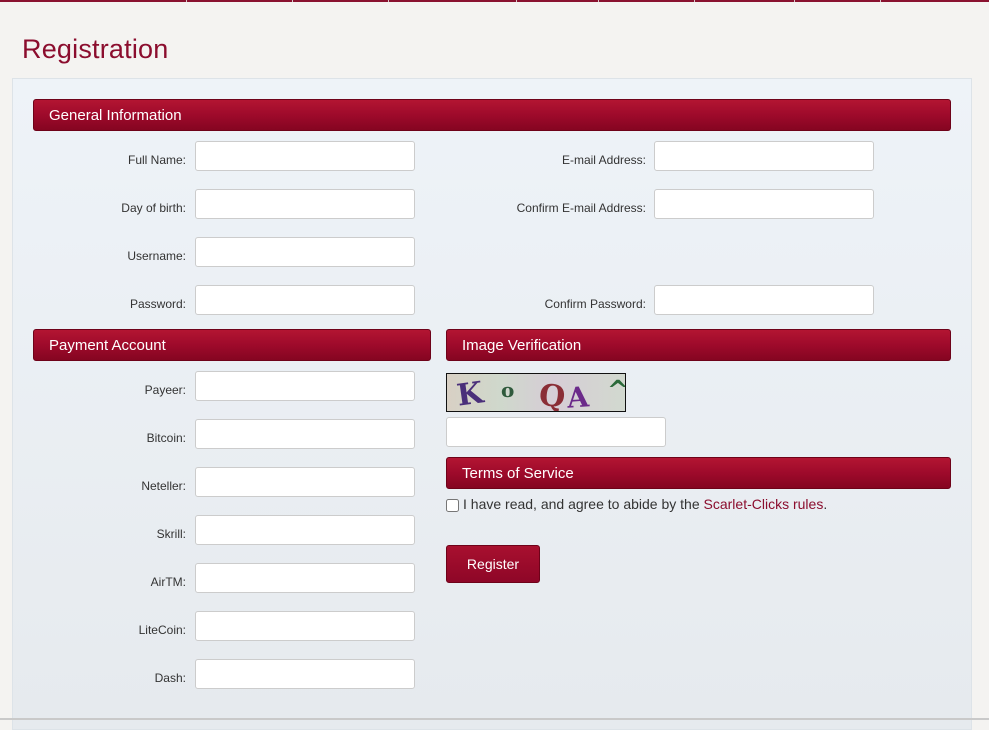 This screenshot has height=730, width=989. Describe the element at coordinates (581, 504) in the screenshot. I see `agree-text: I have read, and agree to abide by the` at that location.